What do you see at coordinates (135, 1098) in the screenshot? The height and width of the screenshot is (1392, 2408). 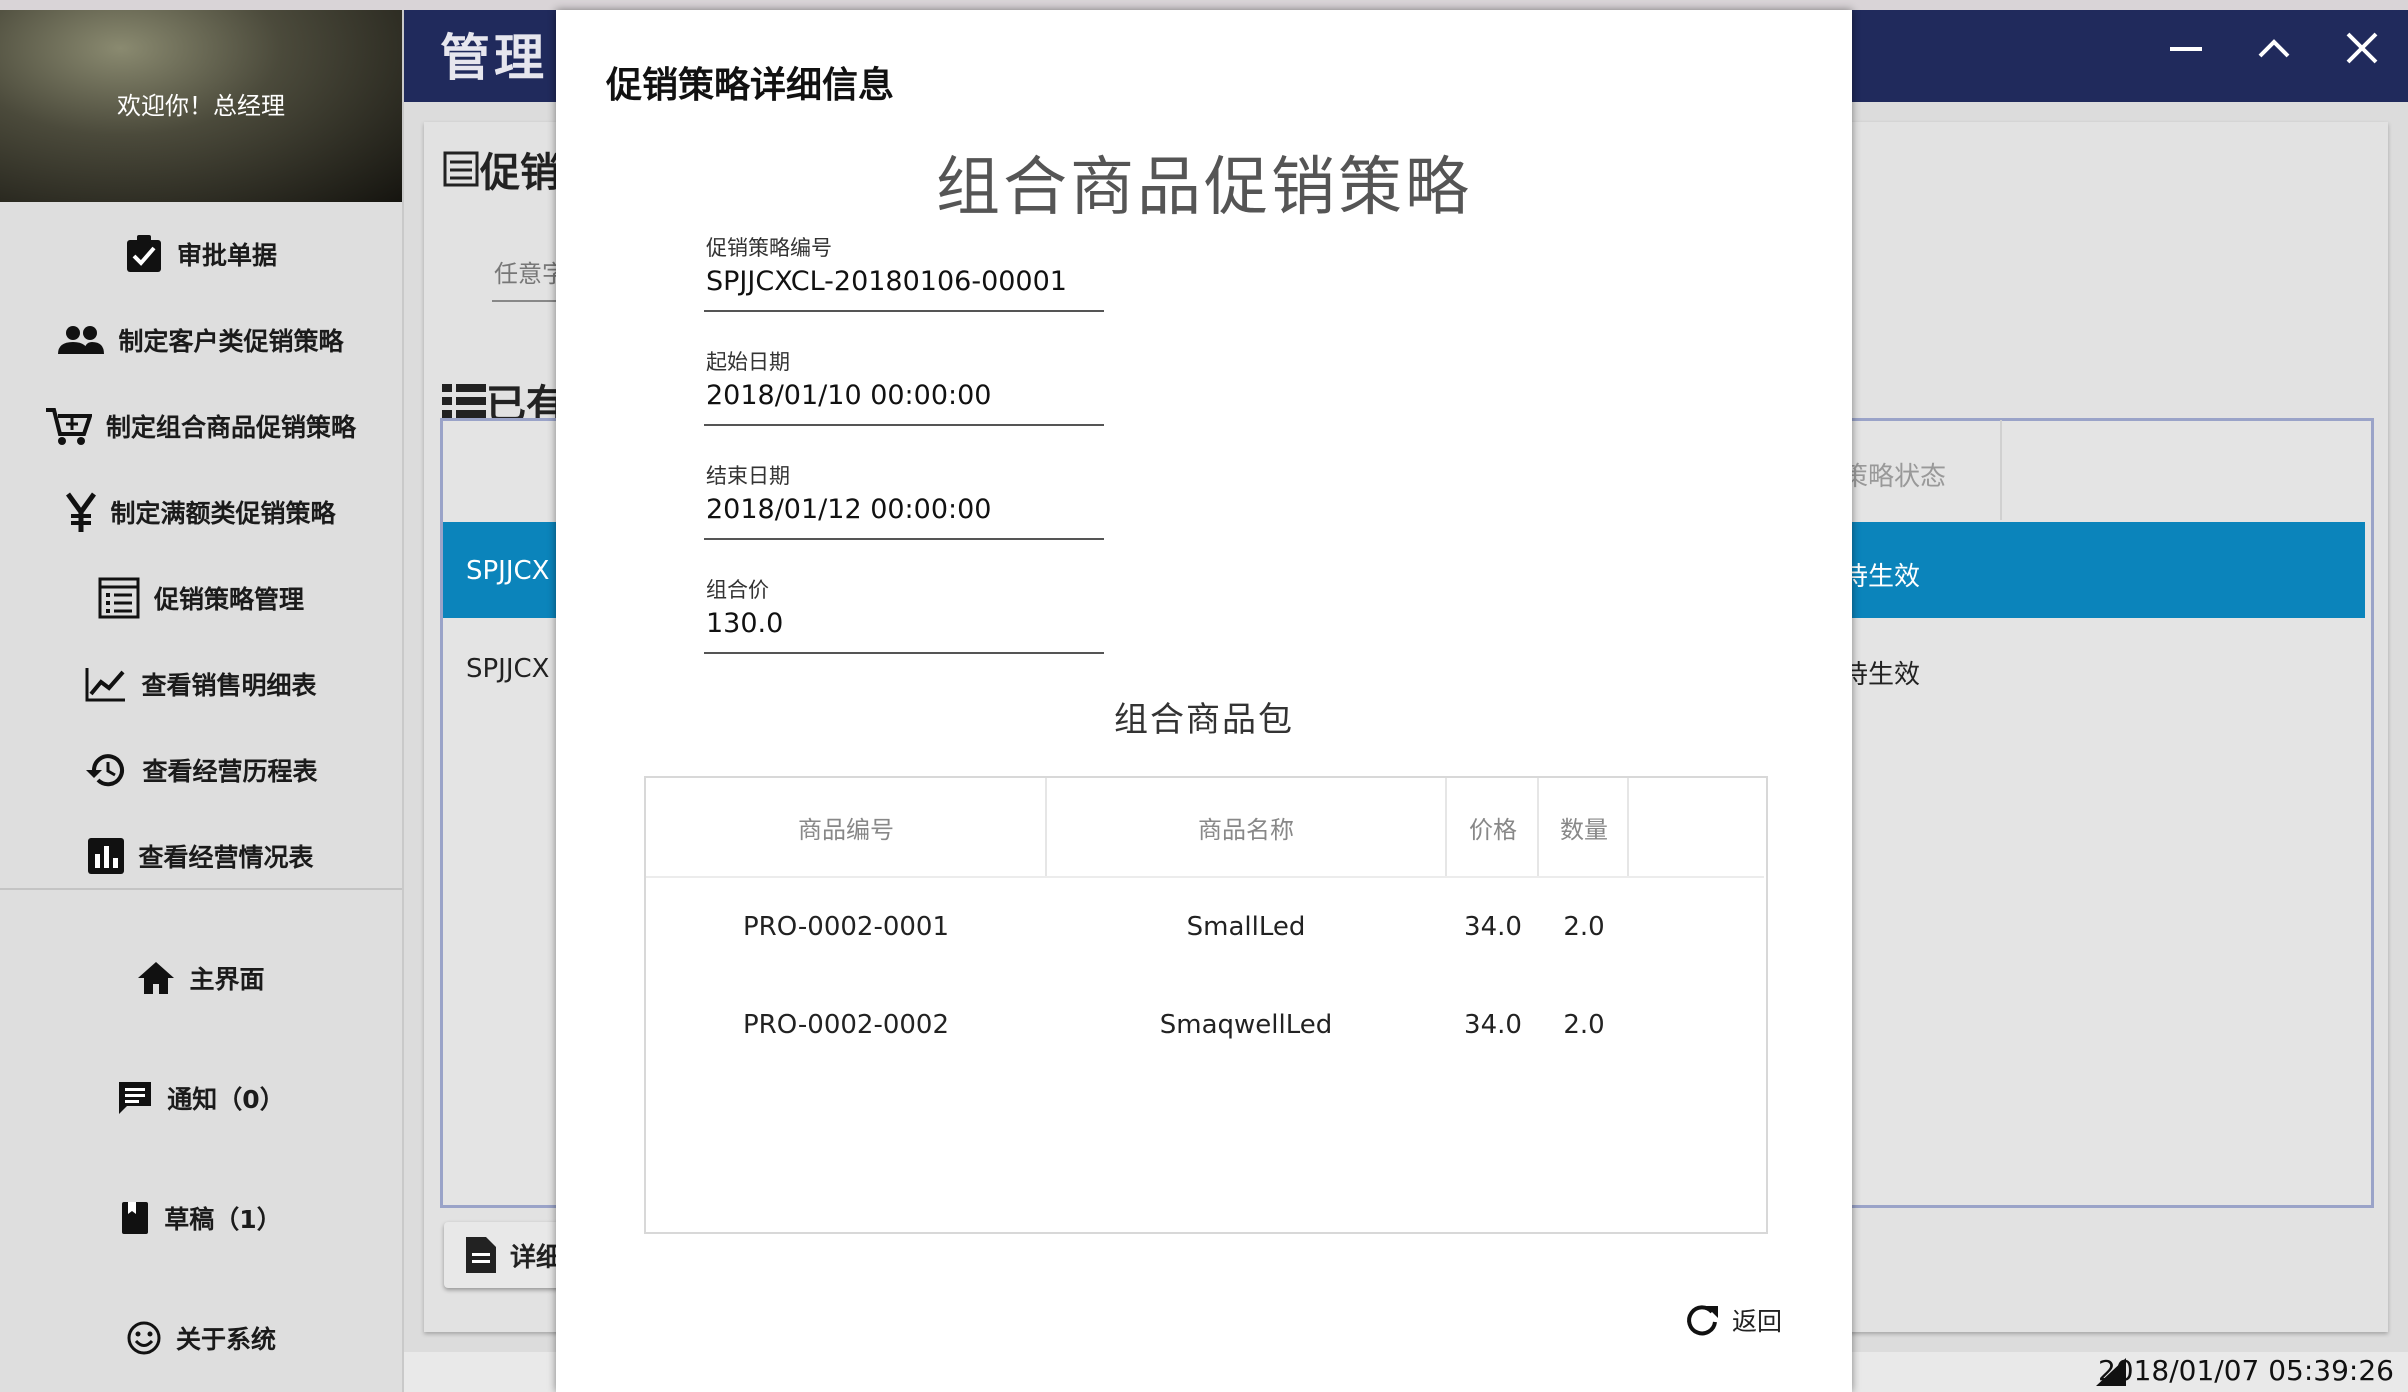 I see `message-icon` at bounding box center [135, 1098].